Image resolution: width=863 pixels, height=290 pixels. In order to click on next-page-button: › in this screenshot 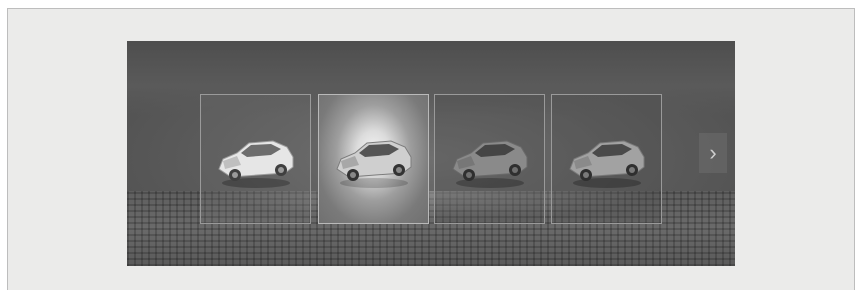, I will do `click(713, 153)`.